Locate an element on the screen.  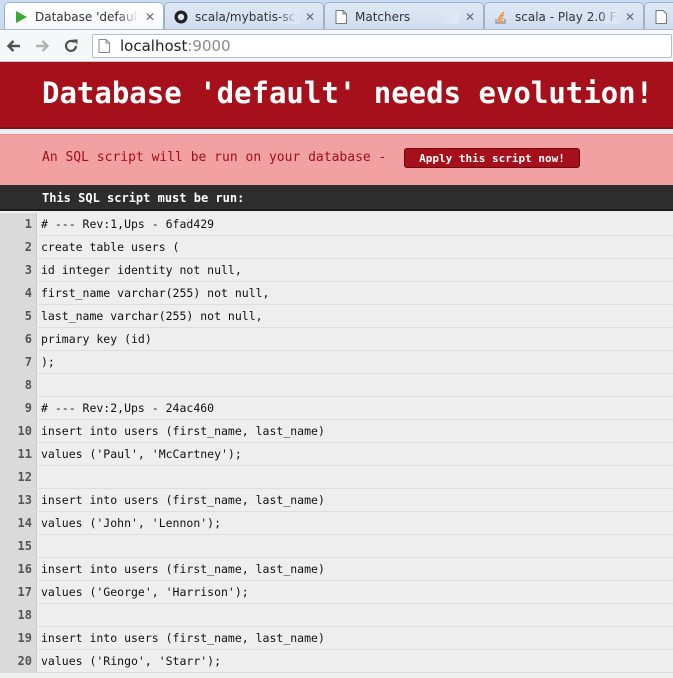
tab-database-evolution: Database 'default' n ✕ is located at coordinates (84, 15).